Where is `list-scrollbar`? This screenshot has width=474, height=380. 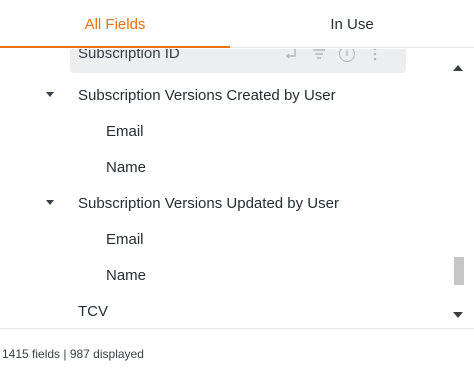
list-scrollbar is located at coordinates (457, 184).